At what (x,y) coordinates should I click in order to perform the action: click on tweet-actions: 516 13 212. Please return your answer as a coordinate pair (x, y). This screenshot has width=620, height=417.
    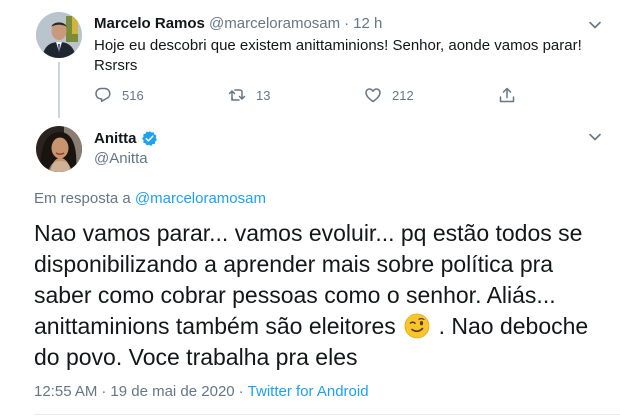
    Looking at the image, I should click on (309, 95).